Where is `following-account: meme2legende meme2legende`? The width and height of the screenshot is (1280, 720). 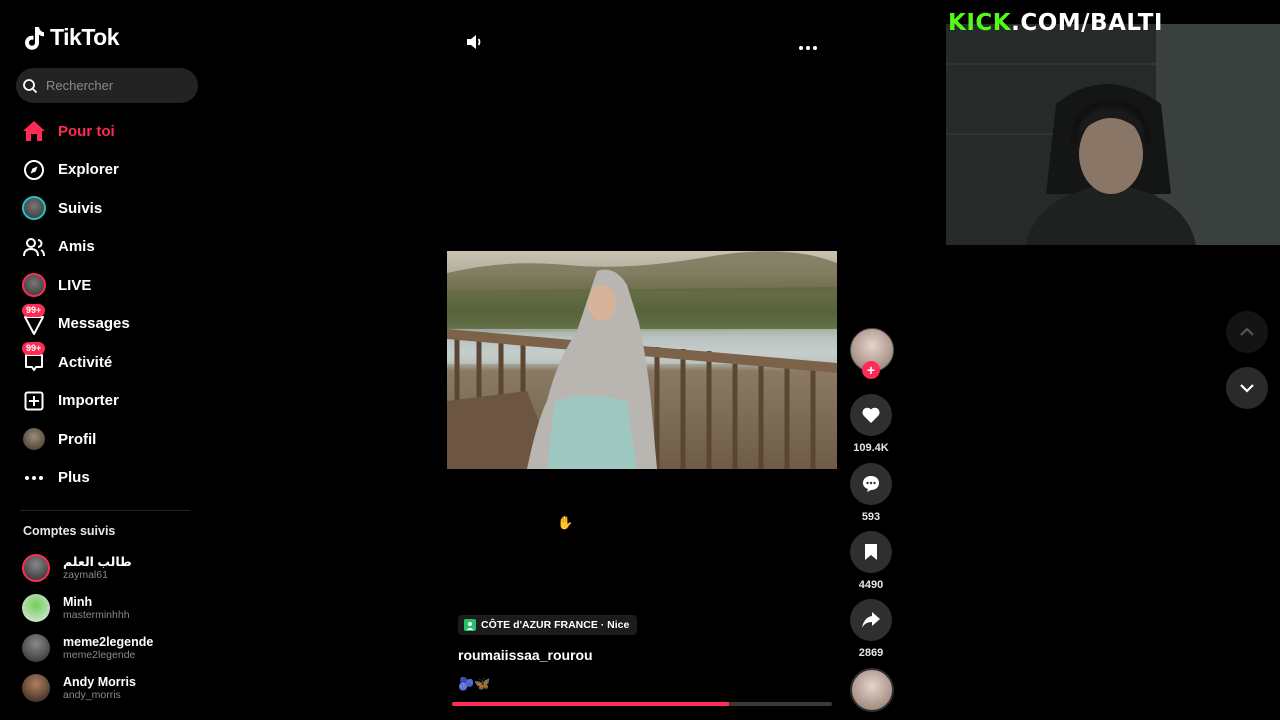 following-account: meme2legende meme2legende is located at coordinates (112, 648).